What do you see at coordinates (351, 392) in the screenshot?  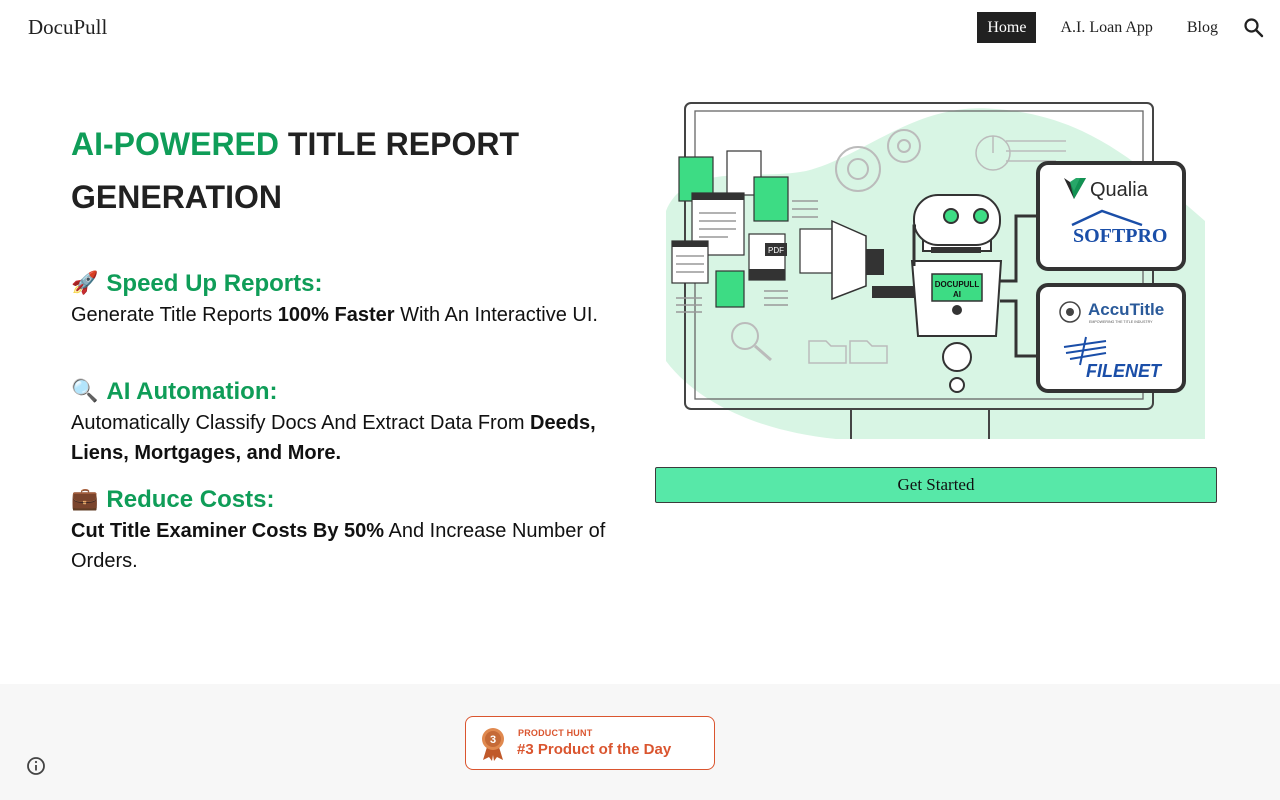 I see `feature-heading: 🔍 AI Automation:` at bounding box center [351, 392].